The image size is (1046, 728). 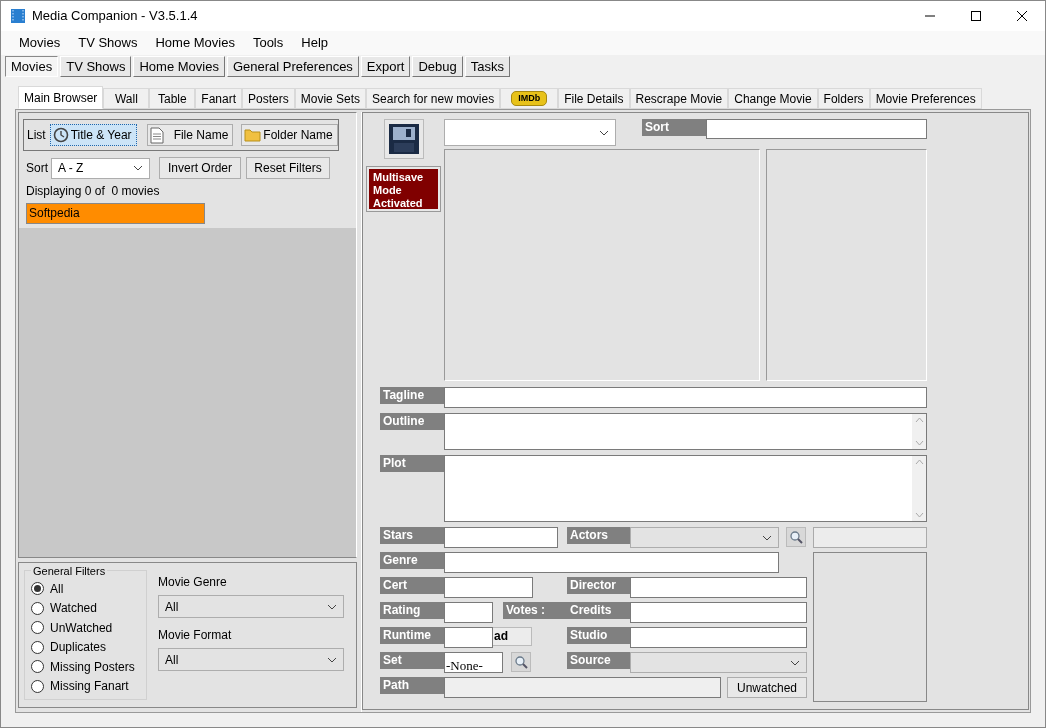 I want to click on browser-tab: IMDb, so click(x=529, y=98).